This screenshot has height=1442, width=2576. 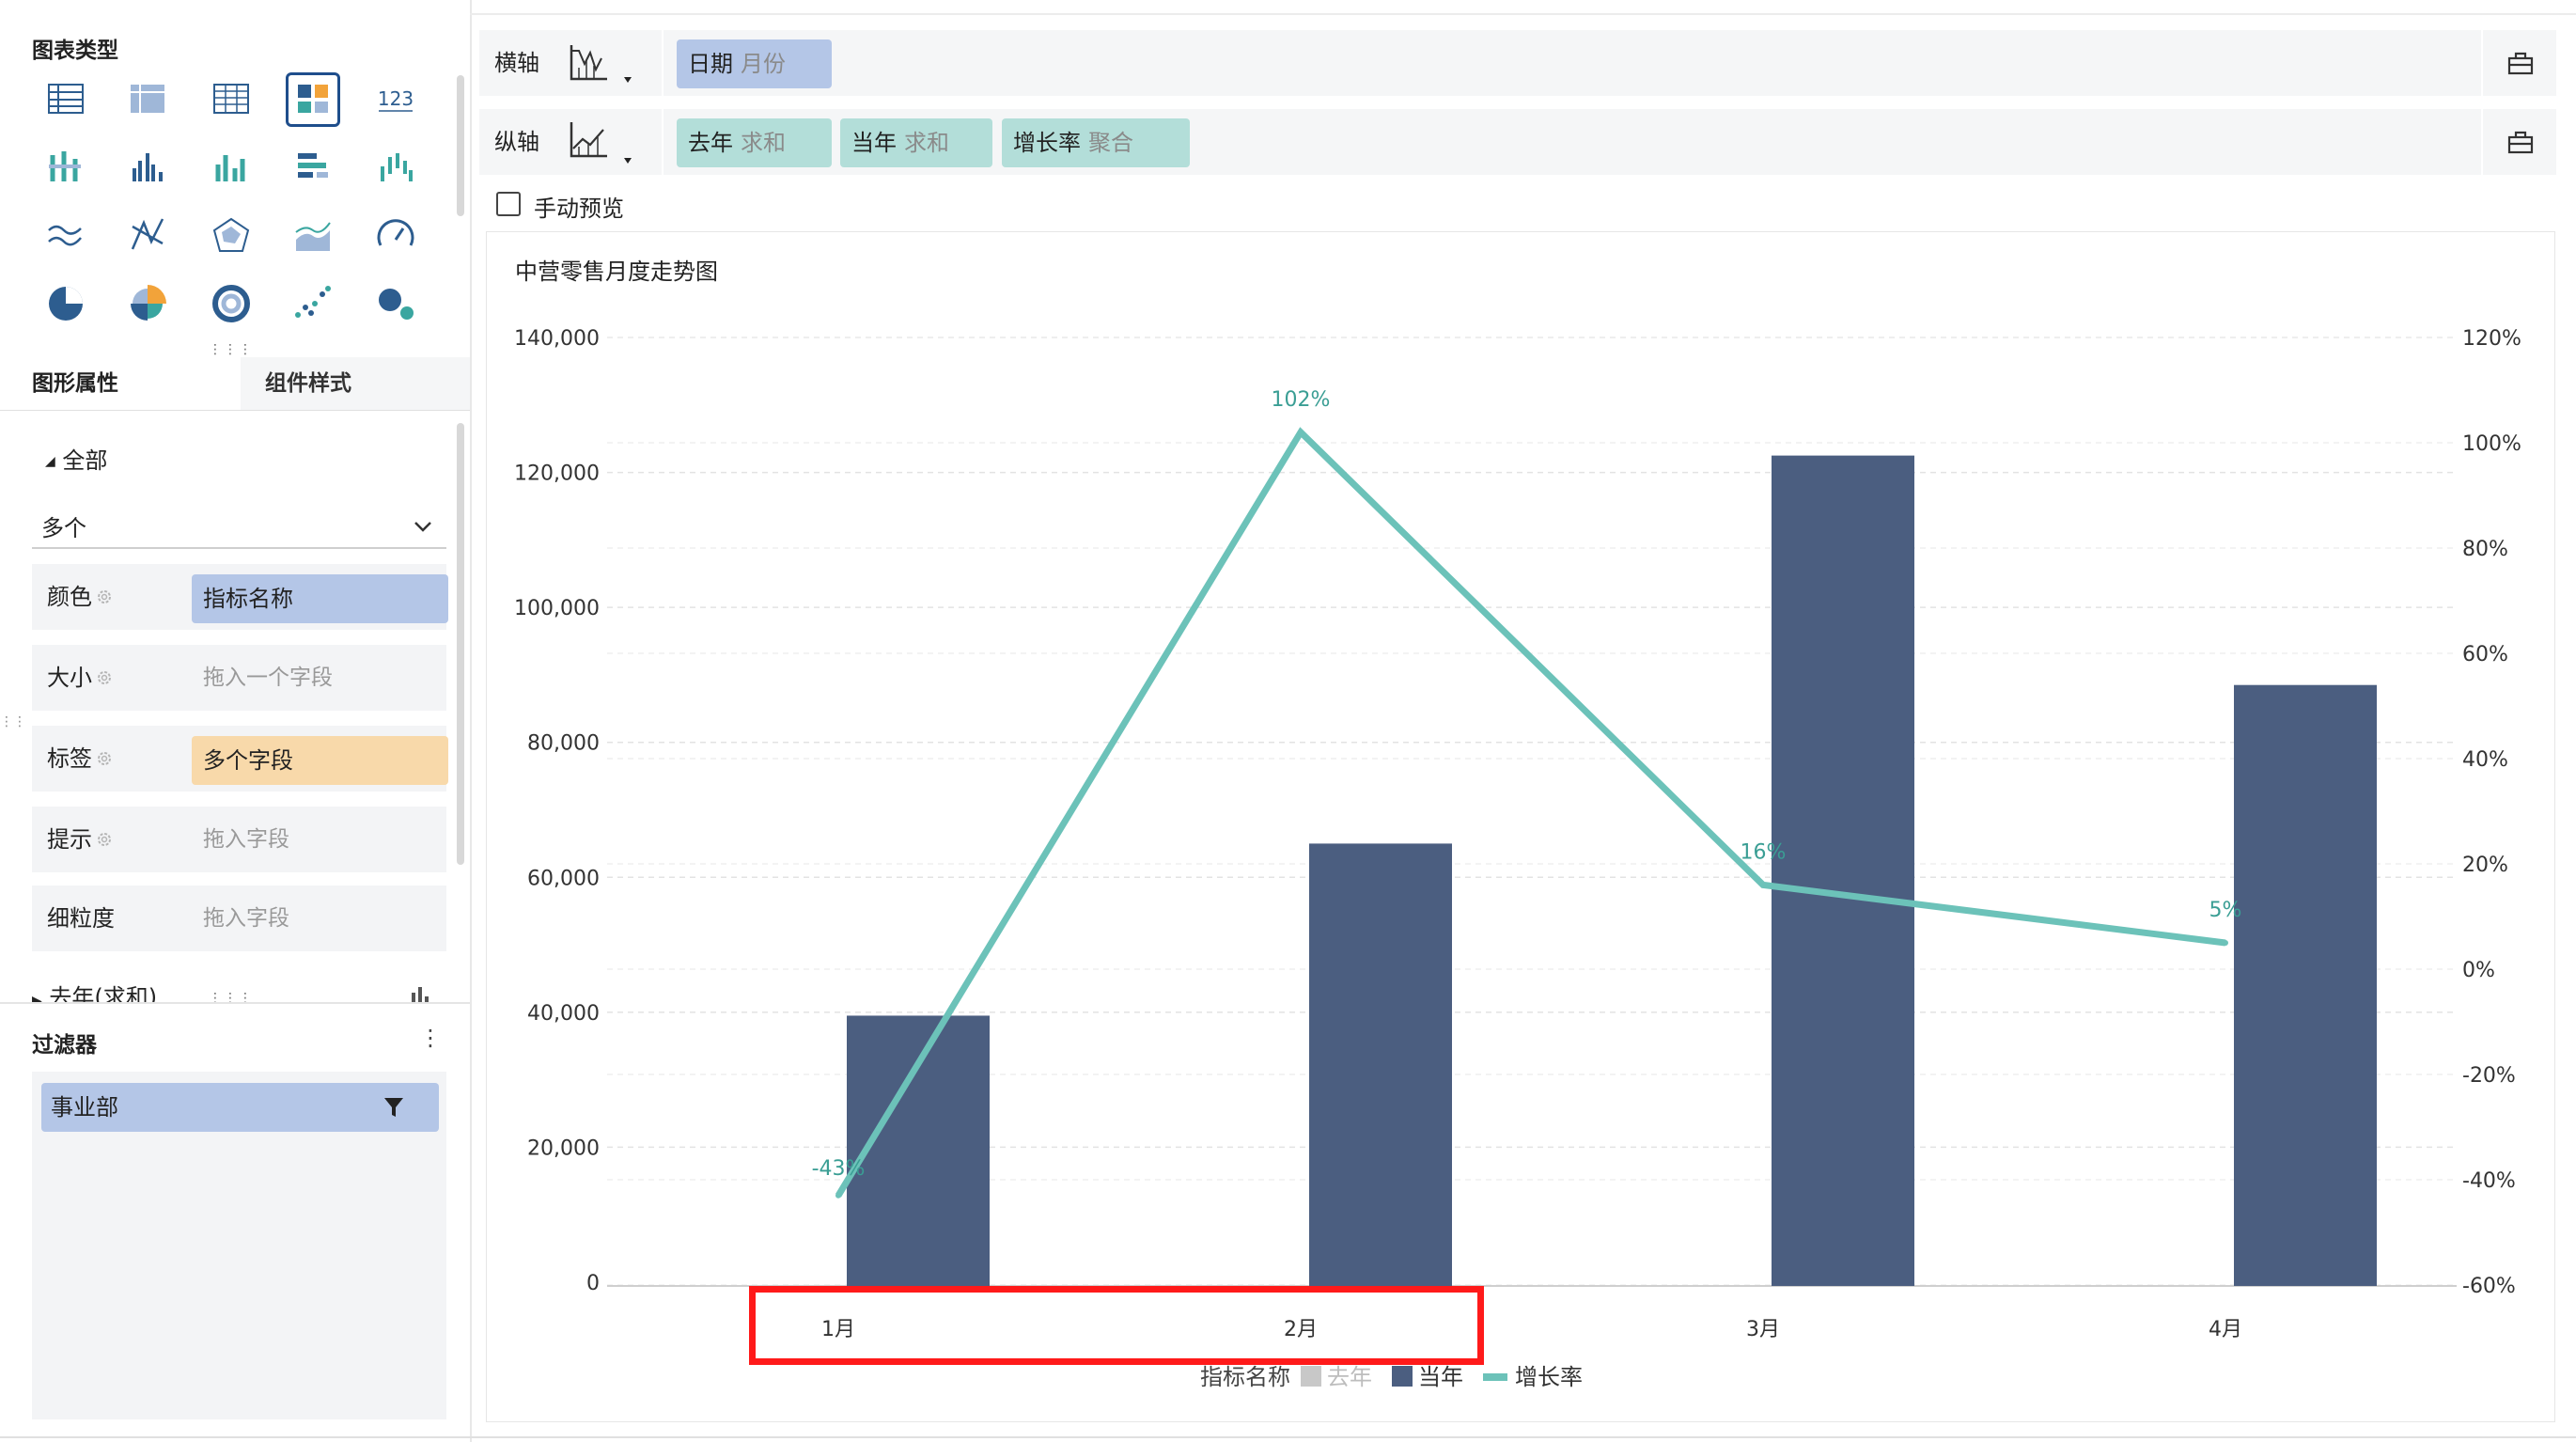 What do you see at coordinates (85, 460) in the screenshot?
I see `all-label: 全部` at bounding box center [85, 460].